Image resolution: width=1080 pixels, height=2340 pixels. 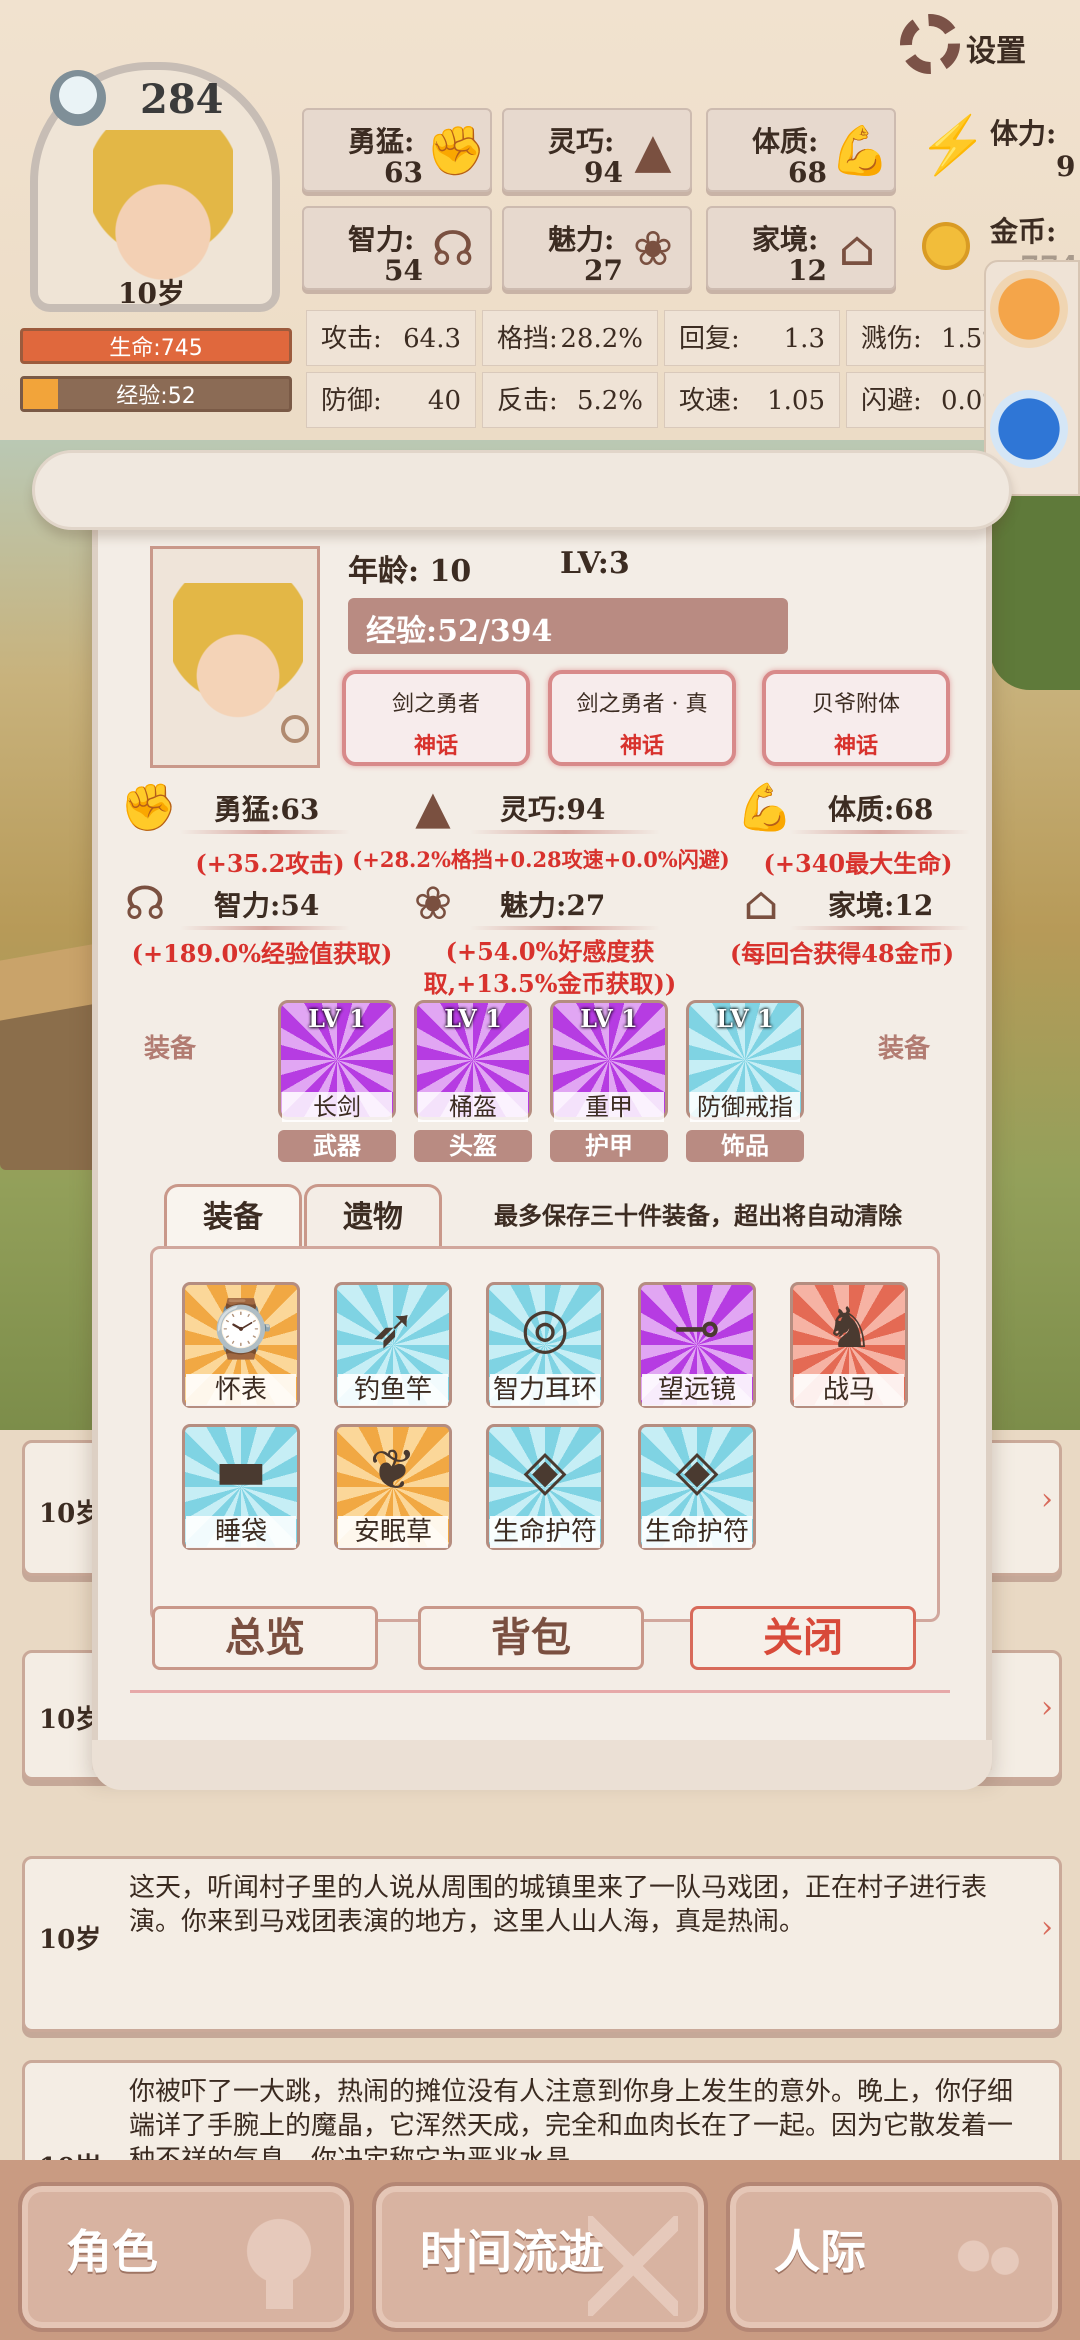 I want to click on combat-row-2: 防御: 40 反击: 5.2% 攻速: 1.05 闪避: 0.0%, so click(x=691, y=400).